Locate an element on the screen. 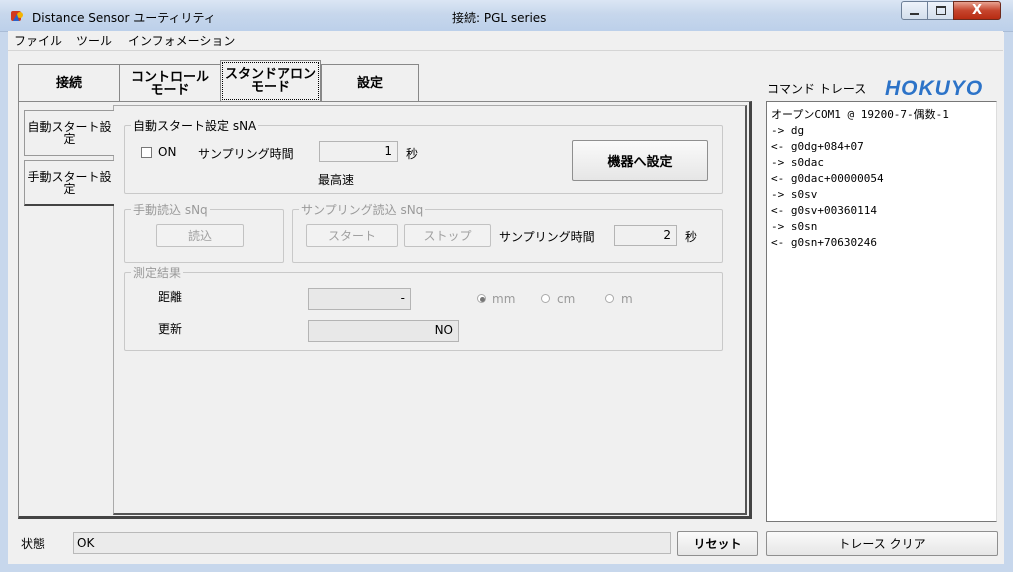 Image resolution: width=1013 pixels, height=572 pixels. close-icon: X is located at coordinates (977, 10).